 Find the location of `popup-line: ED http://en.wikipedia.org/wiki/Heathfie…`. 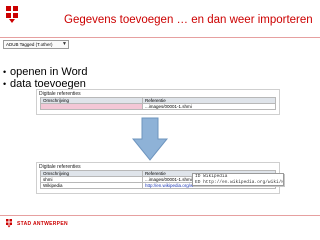

popup-line: ED http://en.wikipedia.org/wiki/Heathfie… is located at coordinates (239, 182).